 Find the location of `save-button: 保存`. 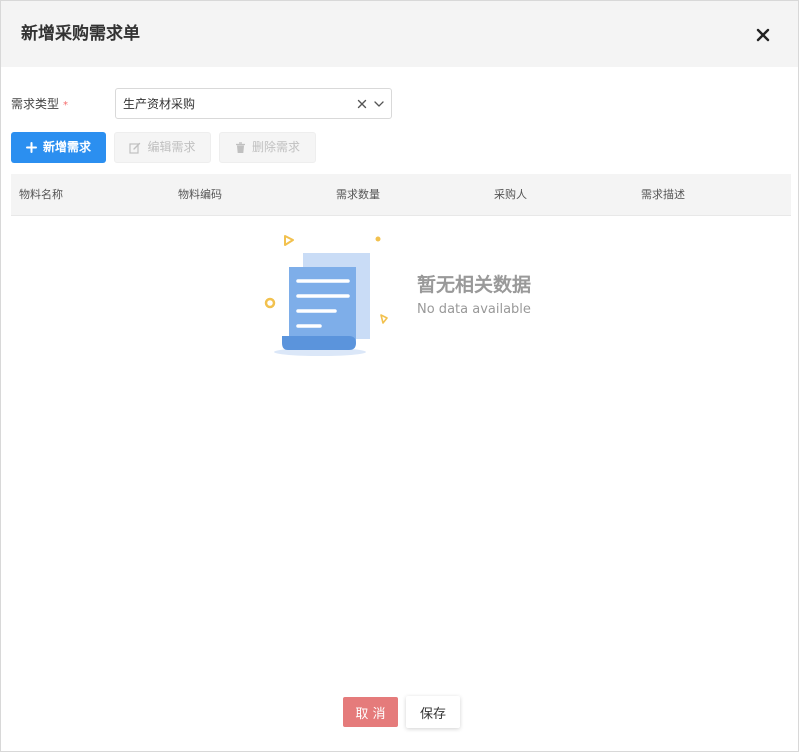

save-button: 保存 is located at coordinates (433, 712).